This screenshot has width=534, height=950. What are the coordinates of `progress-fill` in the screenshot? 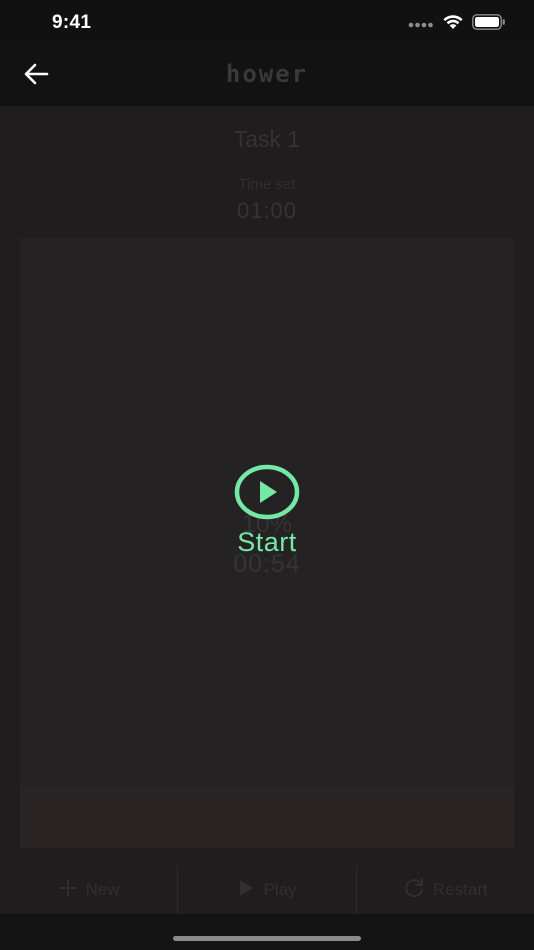 It's located at (267, 817).